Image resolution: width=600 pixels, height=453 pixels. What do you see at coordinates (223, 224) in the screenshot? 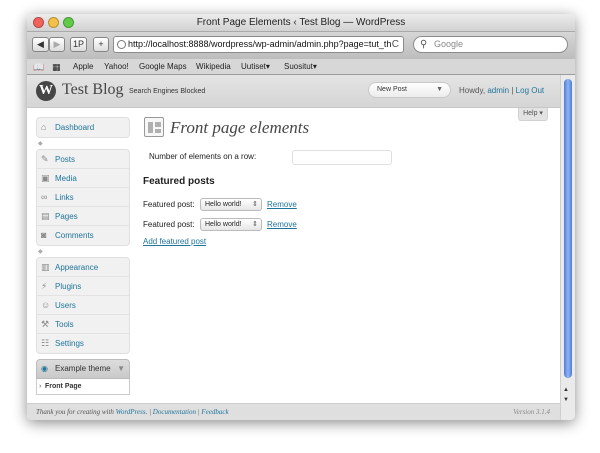
I see `select-value: Hello world!` at bounding box center [223, 224].